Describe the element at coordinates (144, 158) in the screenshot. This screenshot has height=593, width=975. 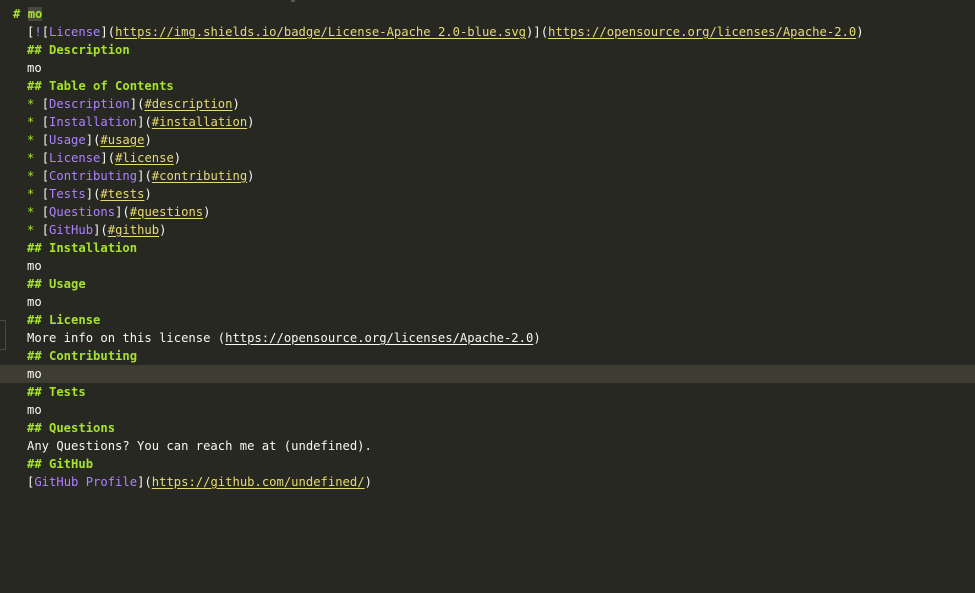
I see `toc-item-anchor: #license` at that location.